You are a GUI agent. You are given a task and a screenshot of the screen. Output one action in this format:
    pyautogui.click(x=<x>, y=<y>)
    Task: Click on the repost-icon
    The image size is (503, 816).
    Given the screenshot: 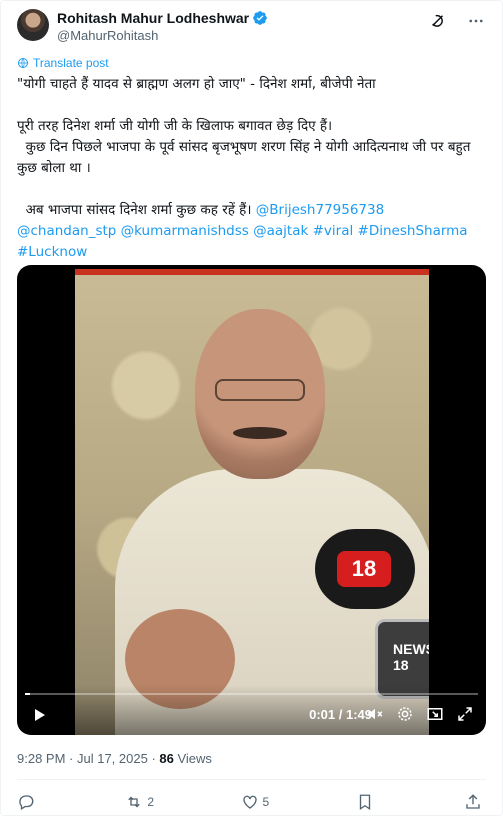 What is the action you would take?
    pyautogui.click(x=134, y=802)
    